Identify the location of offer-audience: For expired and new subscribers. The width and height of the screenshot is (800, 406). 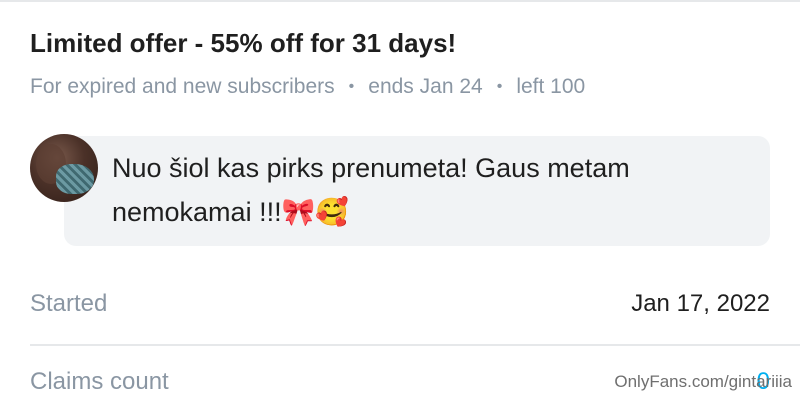
(182, 86).